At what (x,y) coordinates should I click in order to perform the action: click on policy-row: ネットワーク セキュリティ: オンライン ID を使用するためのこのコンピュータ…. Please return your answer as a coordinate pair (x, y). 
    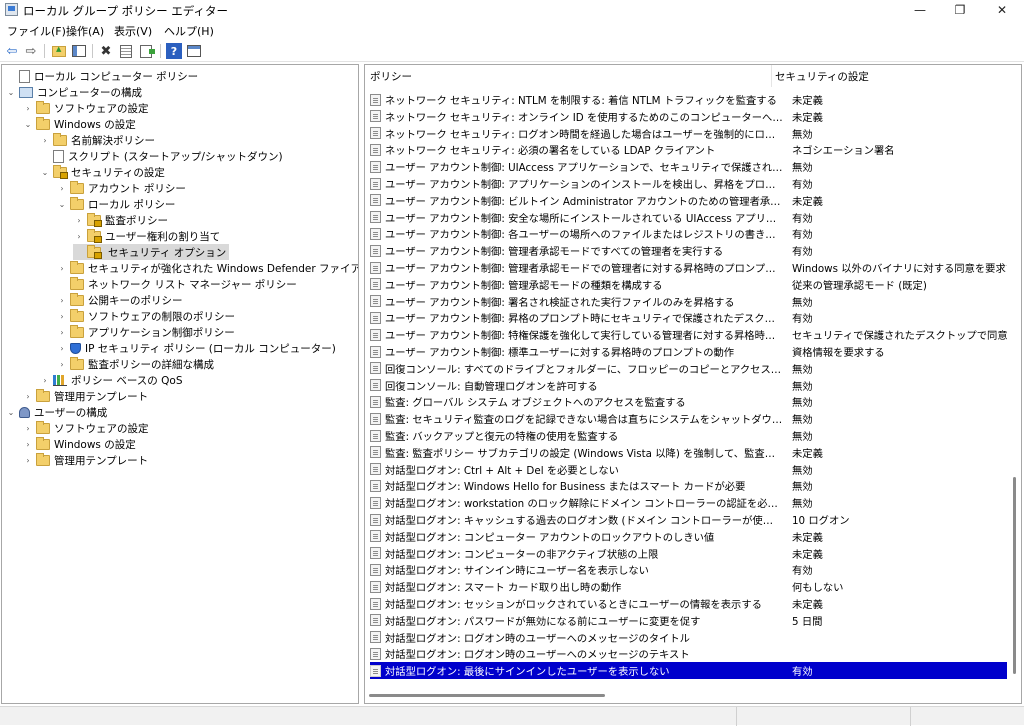
    Looking at the image, I should click on (688, 116).